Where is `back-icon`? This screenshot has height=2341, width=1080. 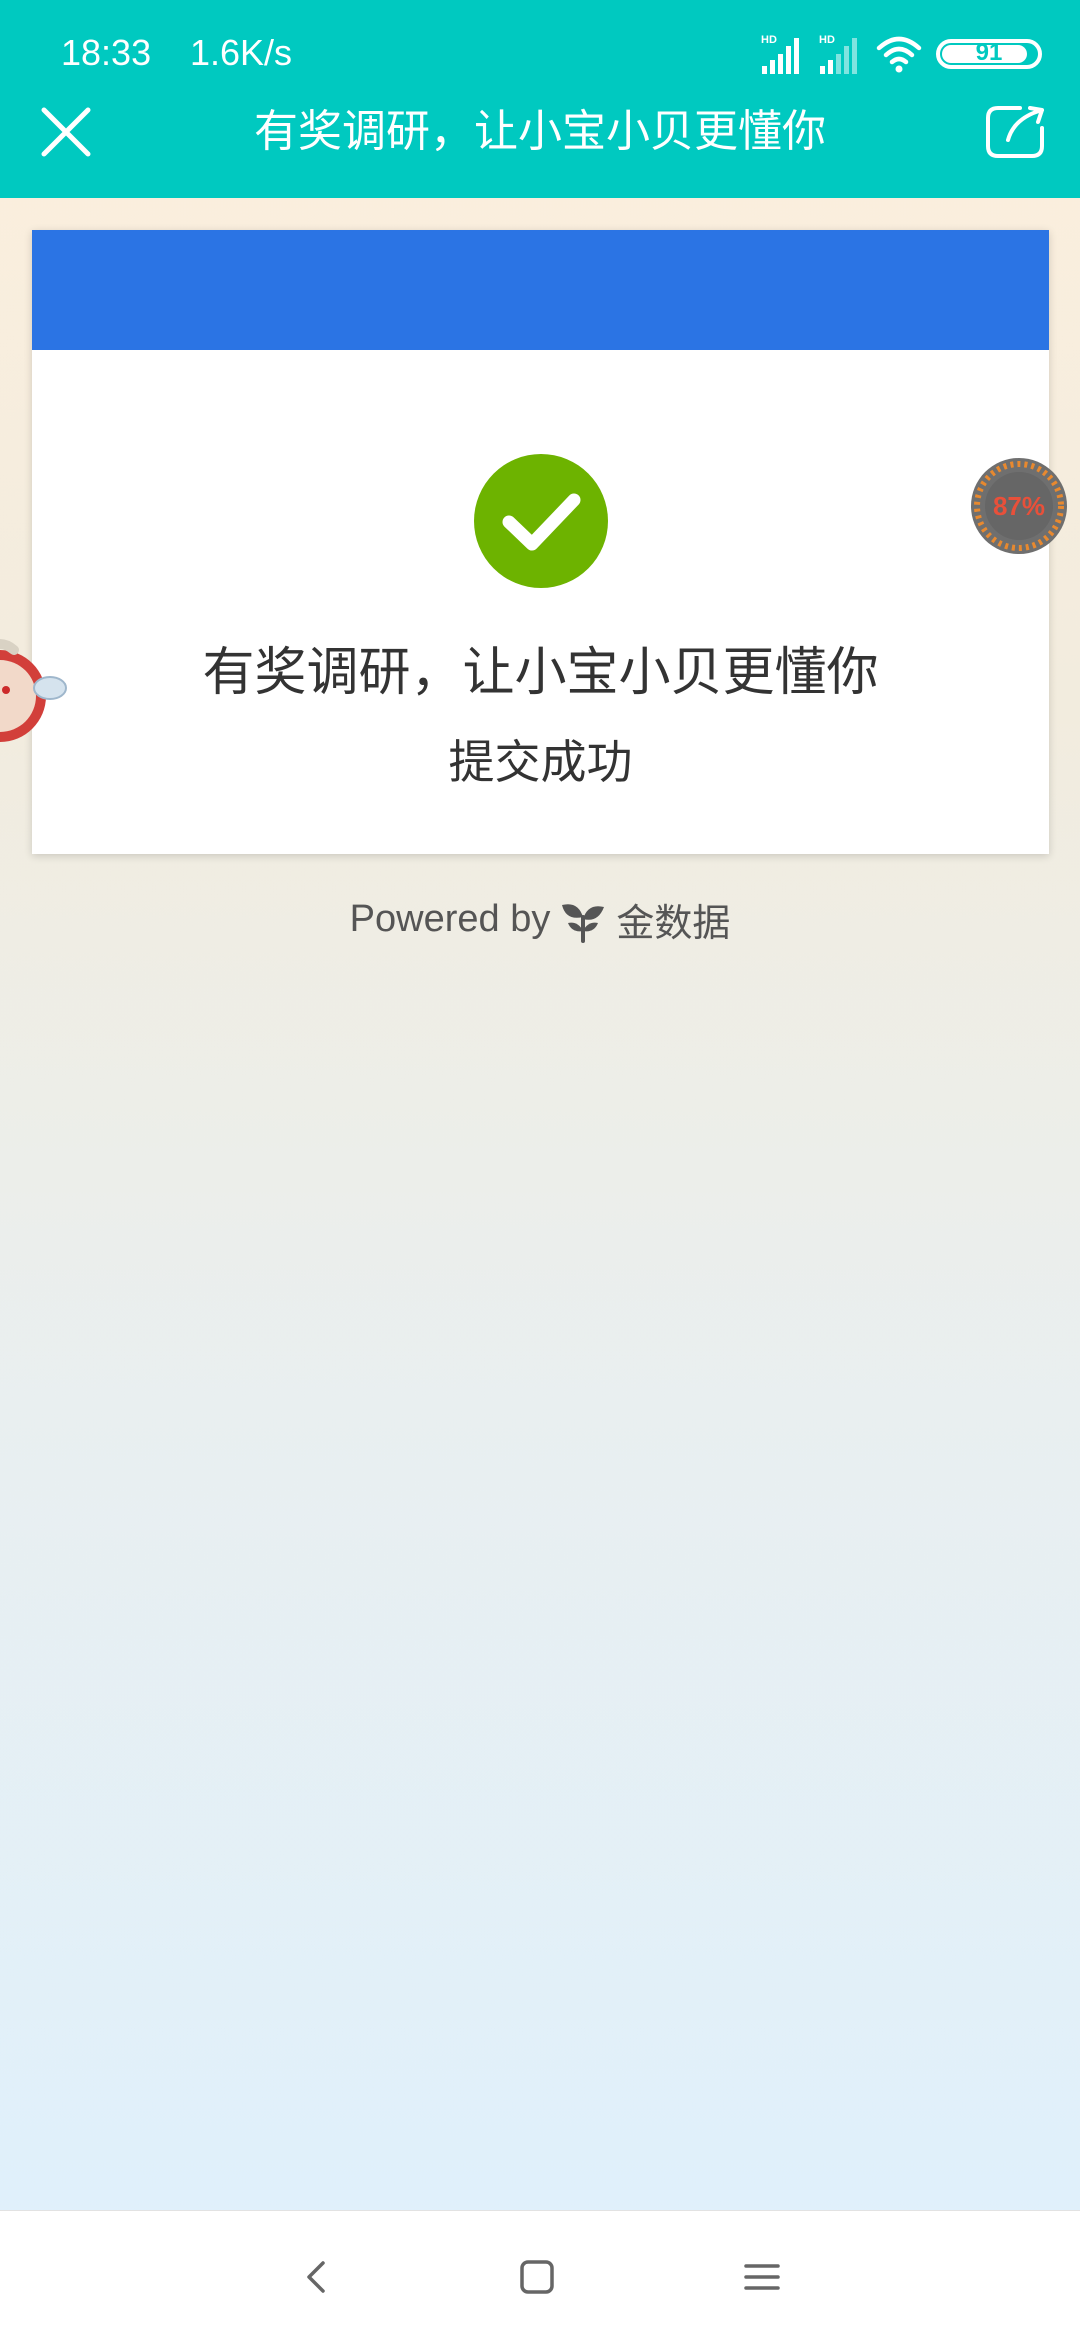 back-icon is located at coordinates (316, 2277).